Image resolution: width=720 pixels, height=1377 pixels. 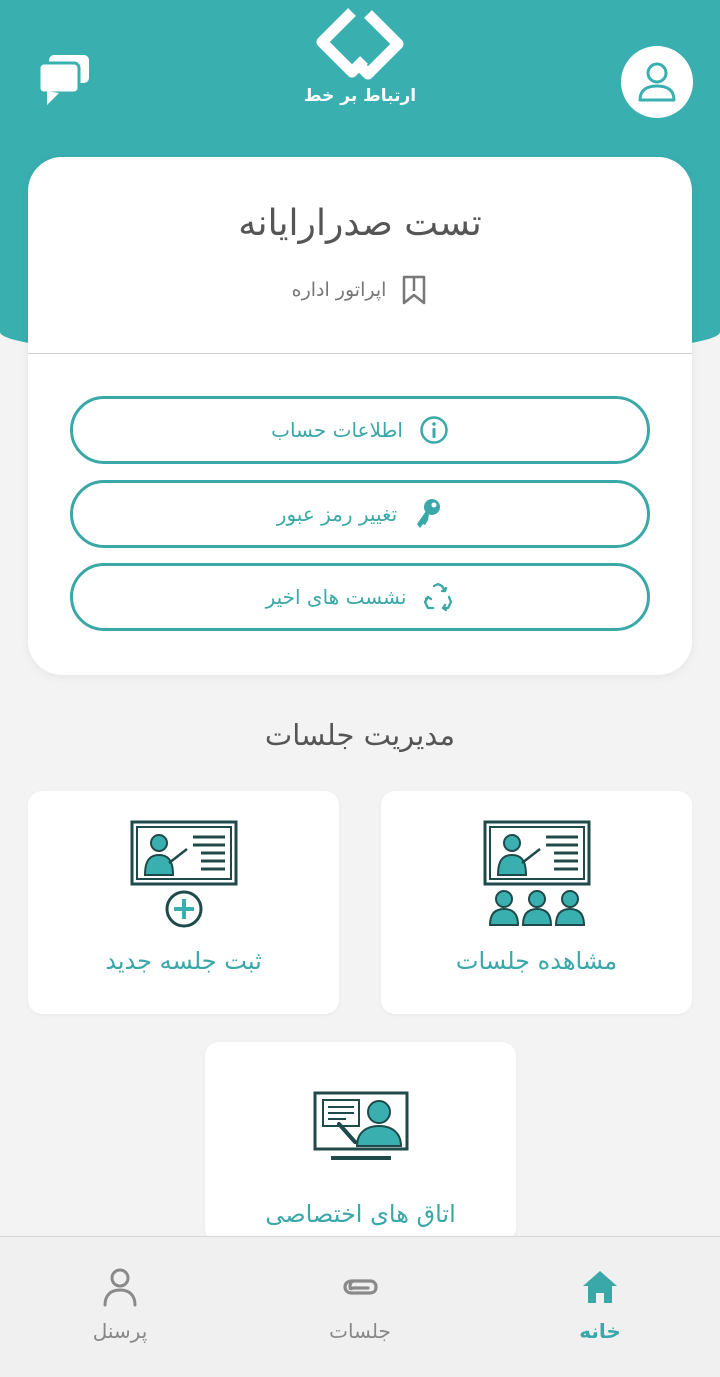 I want to click on chat-button, so click(x=64, y=80).